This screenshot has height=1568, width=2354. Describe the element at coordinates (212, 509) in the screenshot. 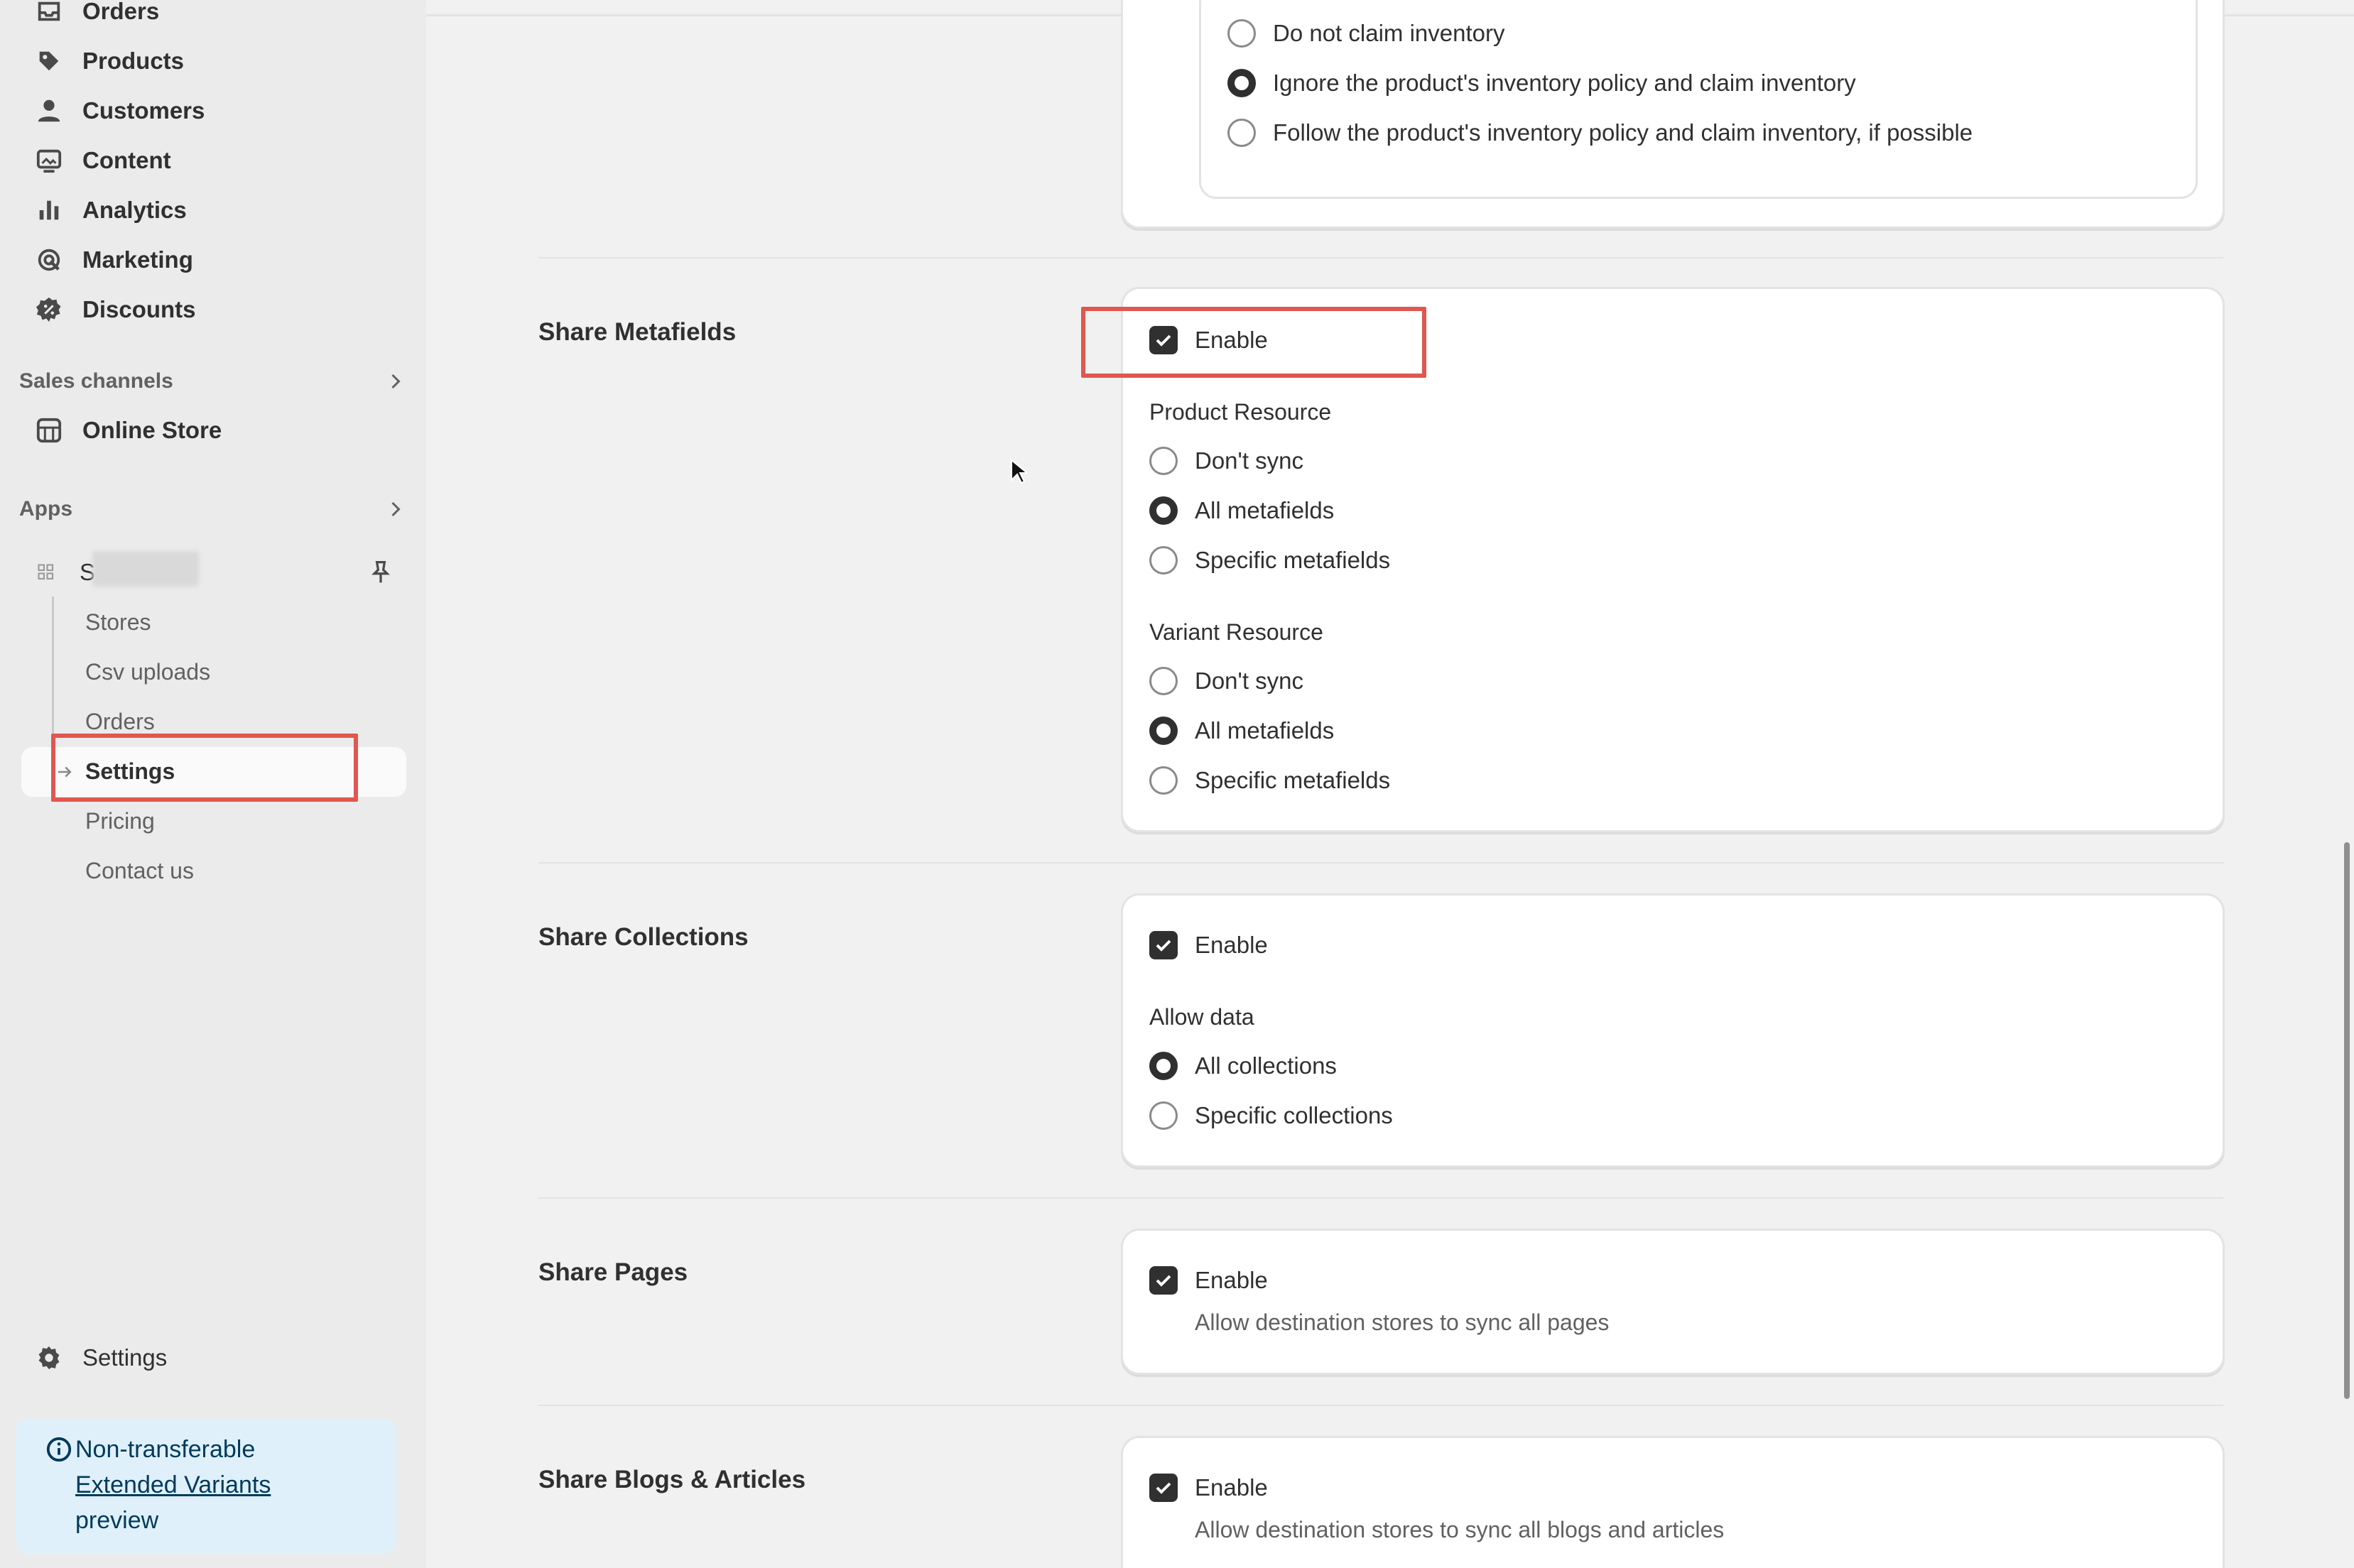

I see `apps-header: Apps` at that location.